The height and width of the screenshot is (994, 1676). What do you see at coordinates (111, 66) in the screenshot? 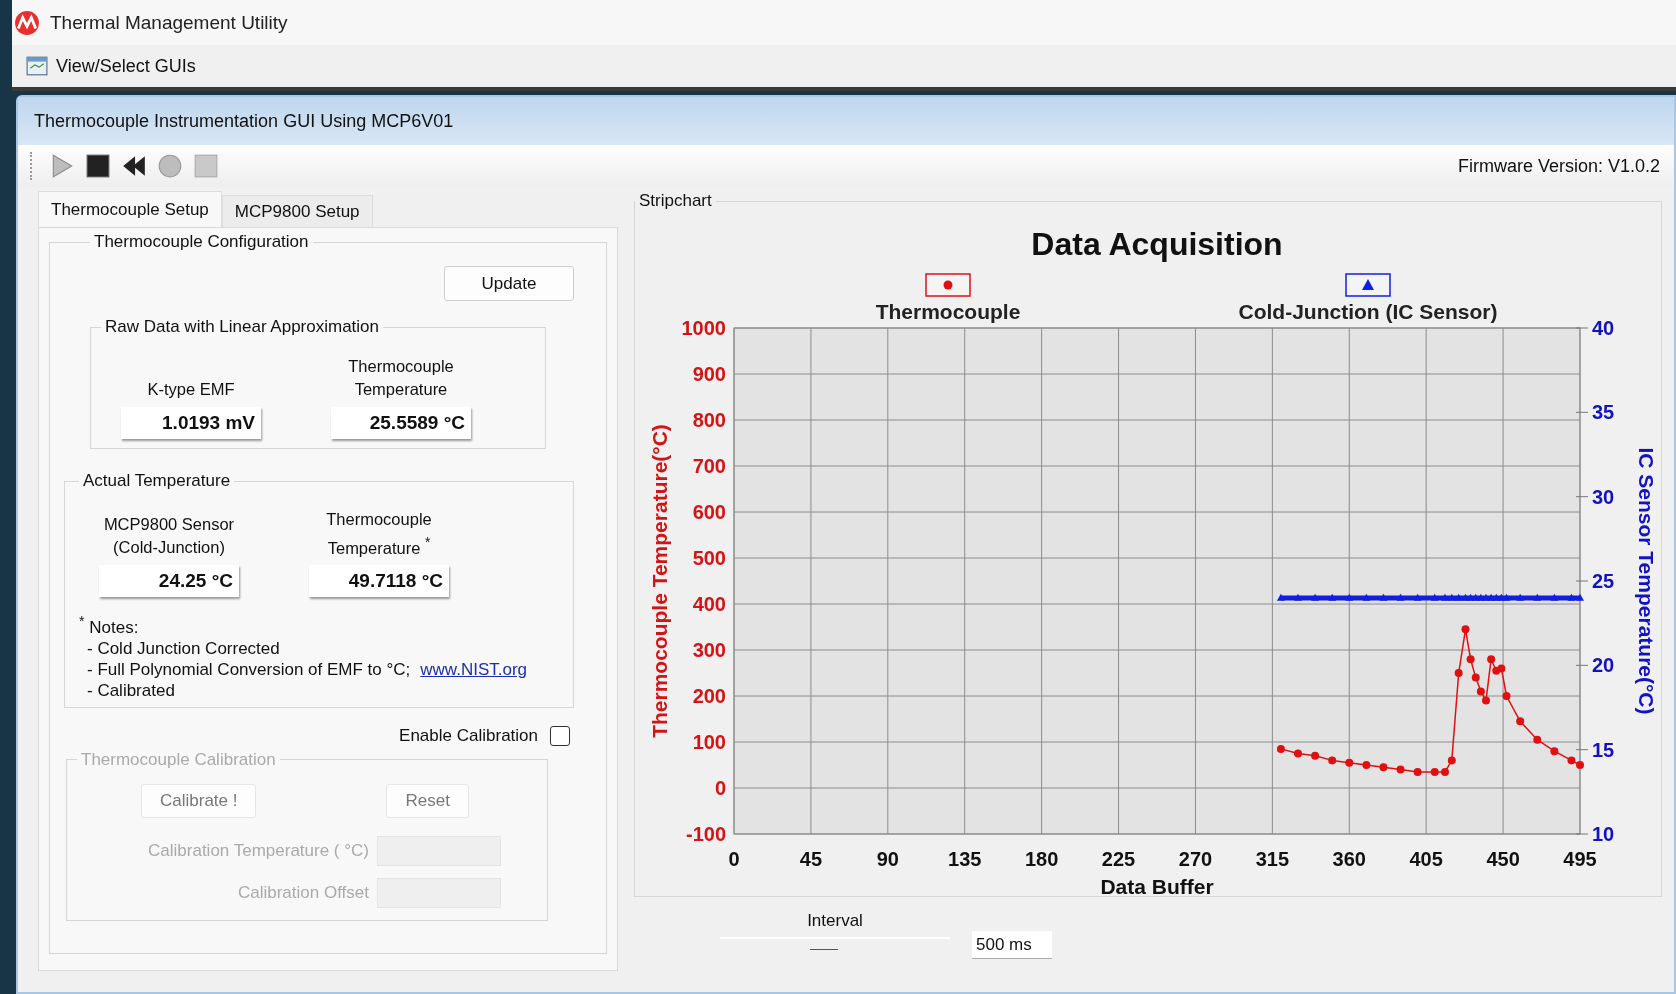
I see `menu-item: View/Select GUIs` at bounding box center [111, 66].